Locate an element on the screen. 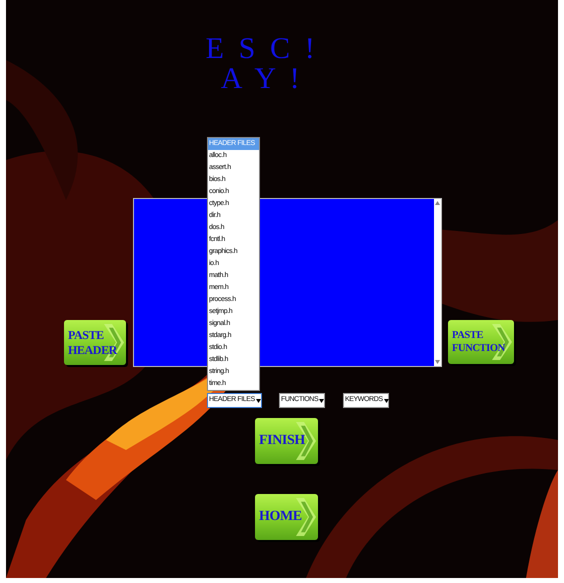  paste-header-button: PASTE HEADER is located at coordinates (95, 342).